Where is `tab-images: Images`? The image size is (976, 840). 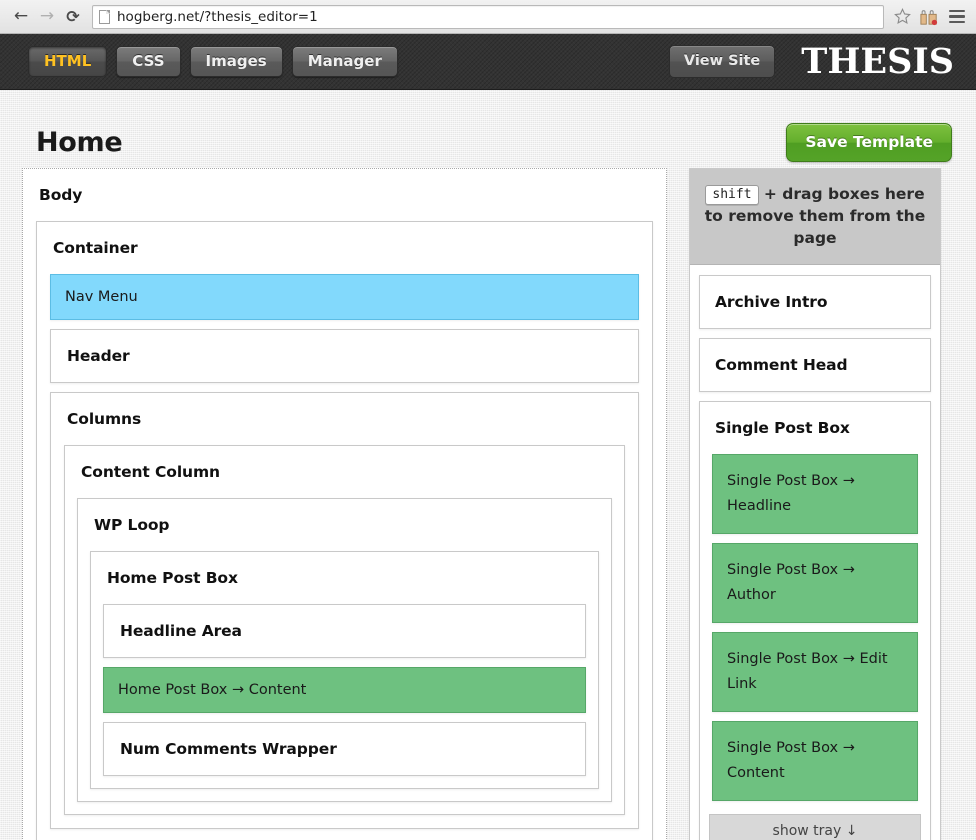 tab-images: Images is located at coordinates (236, 61).